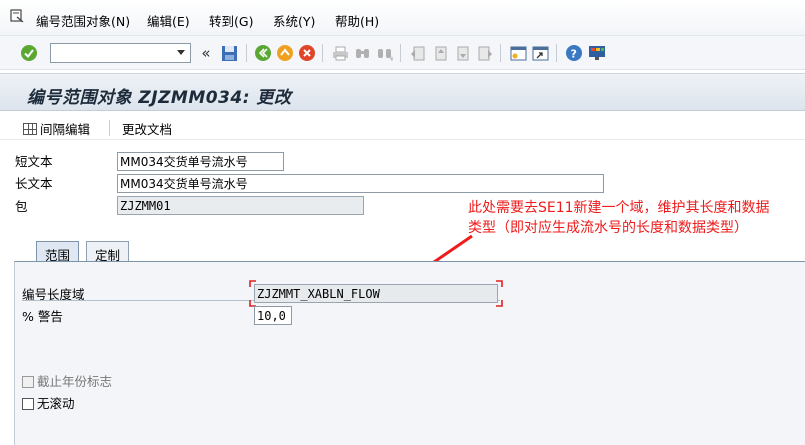  What do you see at coordinates (240, 205) in the screenshot?
I see `package-field: ZJZMM01` at bounding box center [240, 205].